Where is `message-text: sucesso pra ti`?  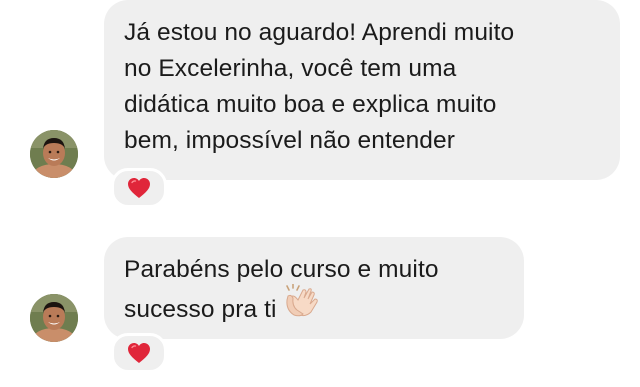
message-text: sucesso pra ti is located at coordinates (200, 309).